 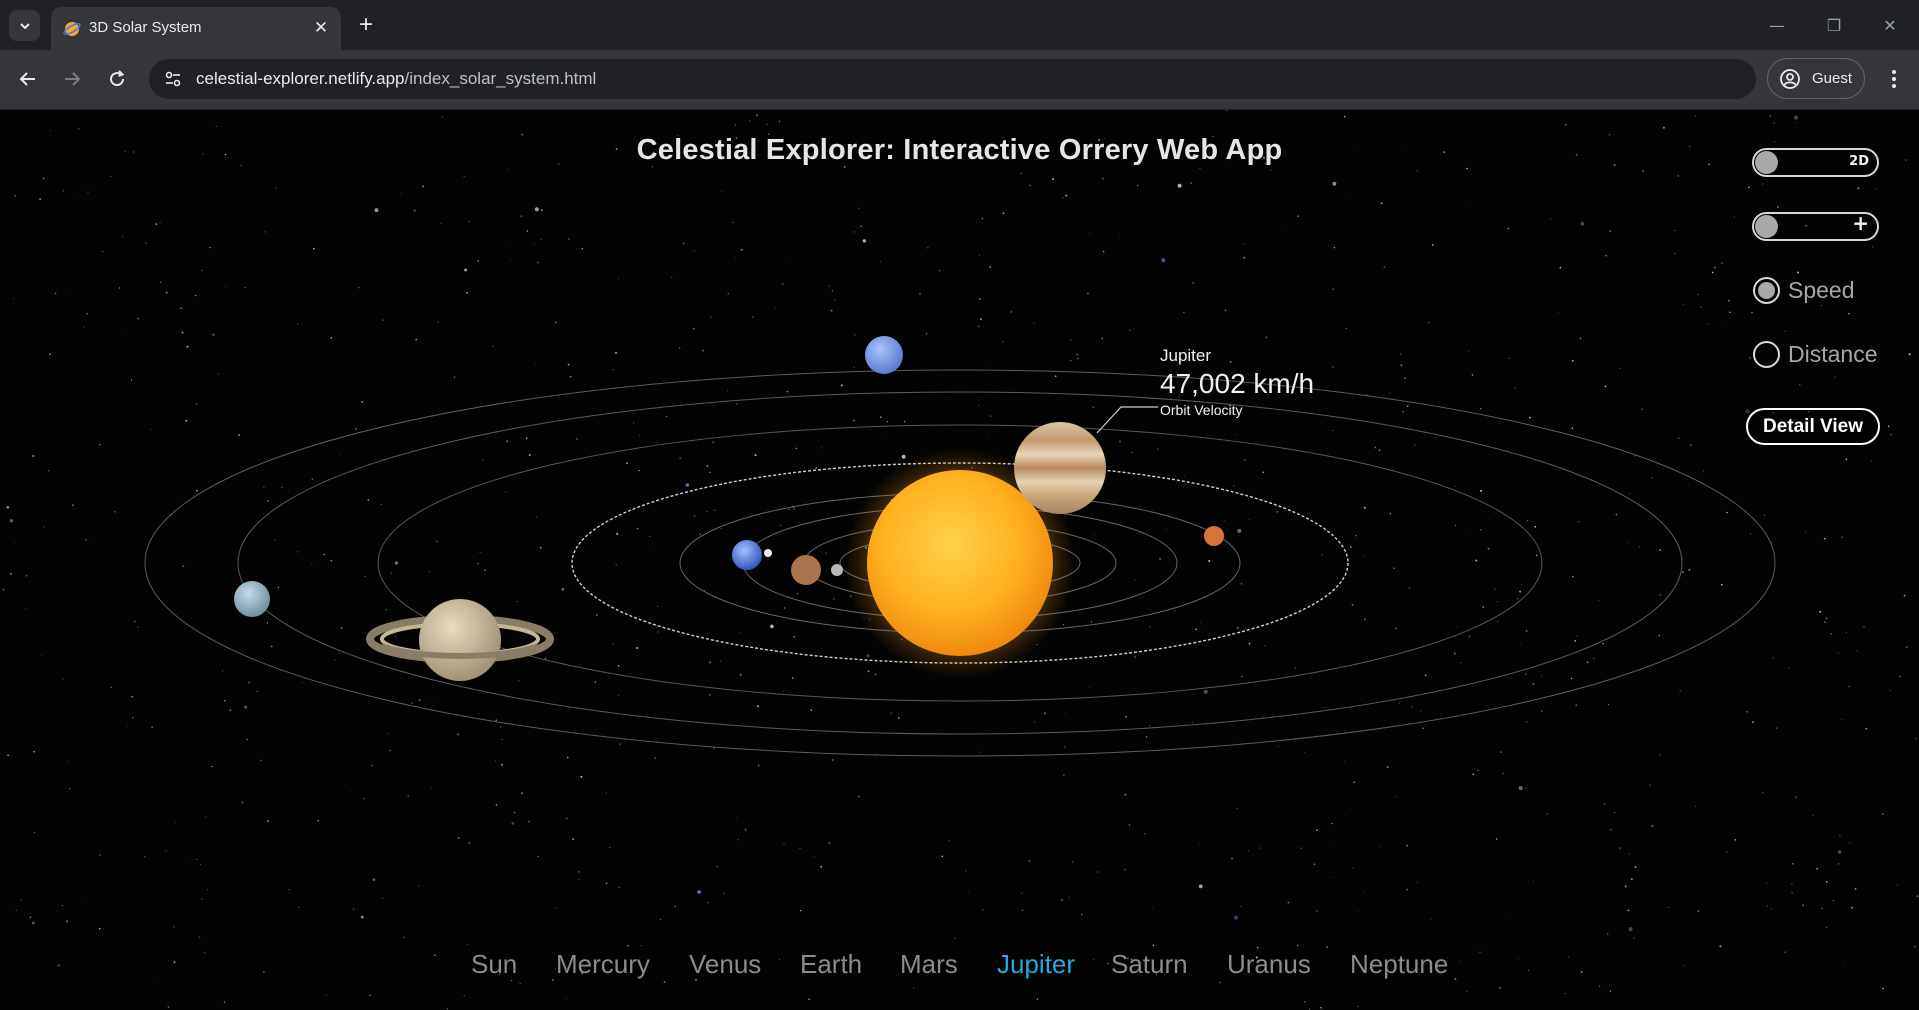 What do you see at coordinates (460, 640) in the screenshot?
I see `saturn-planet` at bounding box center [460, 640].